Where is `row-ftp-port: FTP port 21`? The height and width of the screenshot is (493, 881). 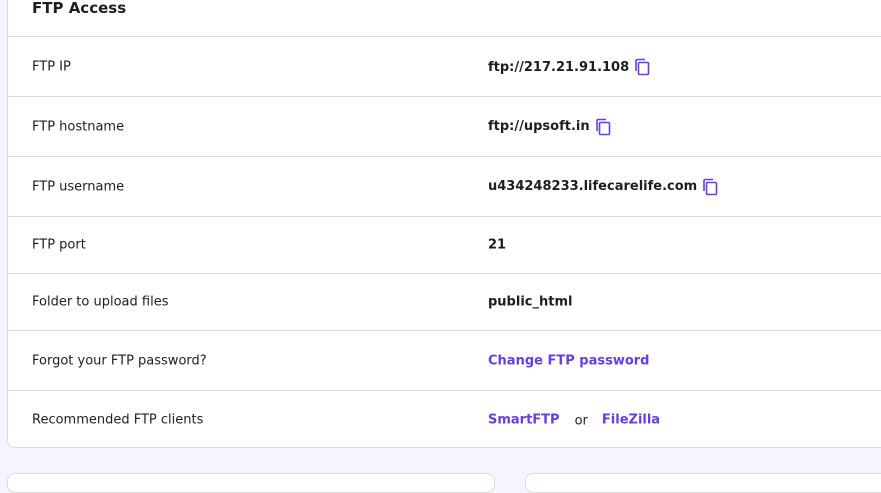
row-ftp-port: FTP port 21 is located at coordinates (444, 244).